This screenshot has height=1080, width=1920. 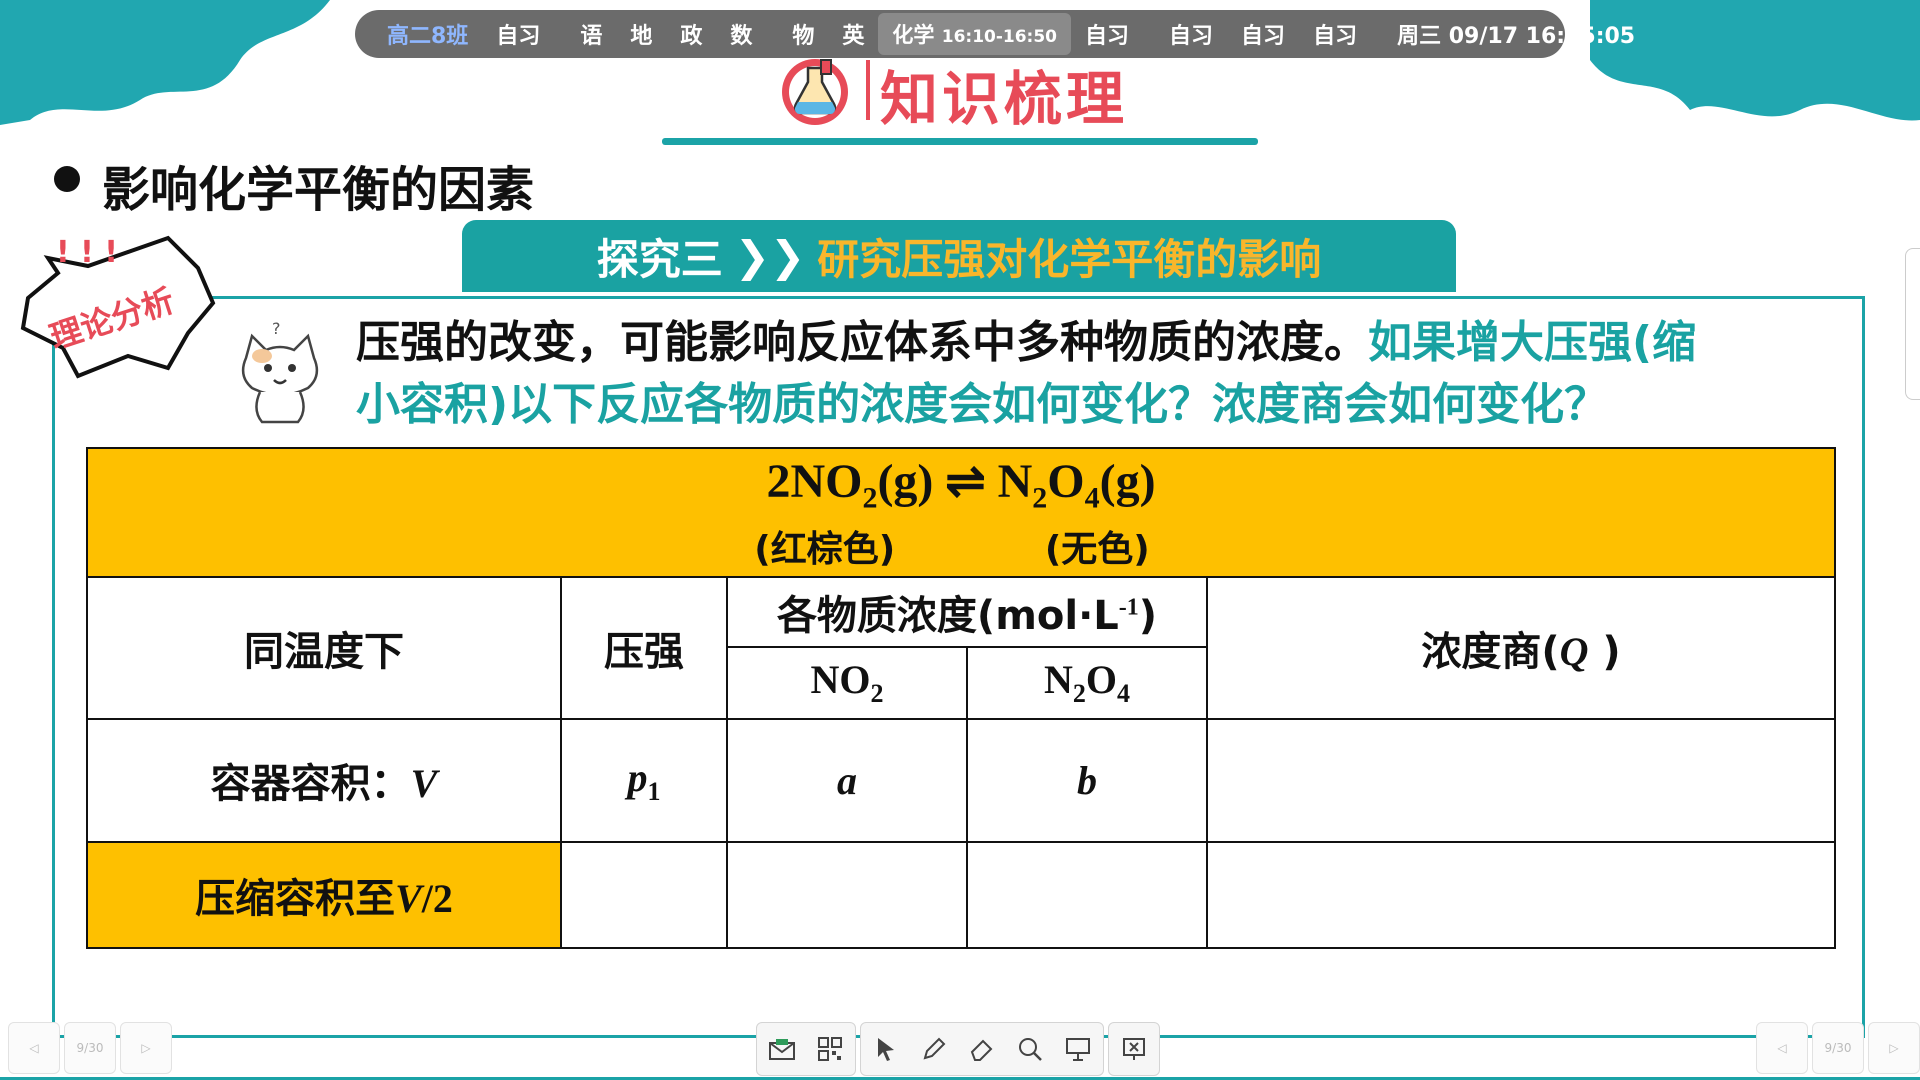 What do you see at coordinates (318, 190) in the screenshot?
I see `section-heading: 影响化学平衡的因素` at bounding box center [318, 190].